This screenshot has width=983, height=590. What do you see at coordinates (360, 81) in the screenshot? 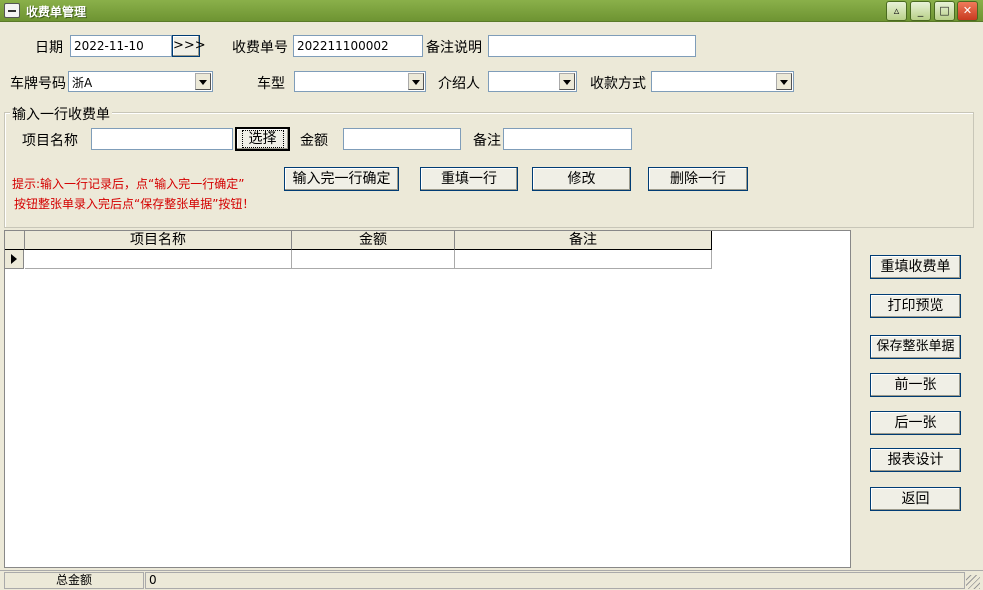
I see `car-type-combo` at bounding box center [360, 81].